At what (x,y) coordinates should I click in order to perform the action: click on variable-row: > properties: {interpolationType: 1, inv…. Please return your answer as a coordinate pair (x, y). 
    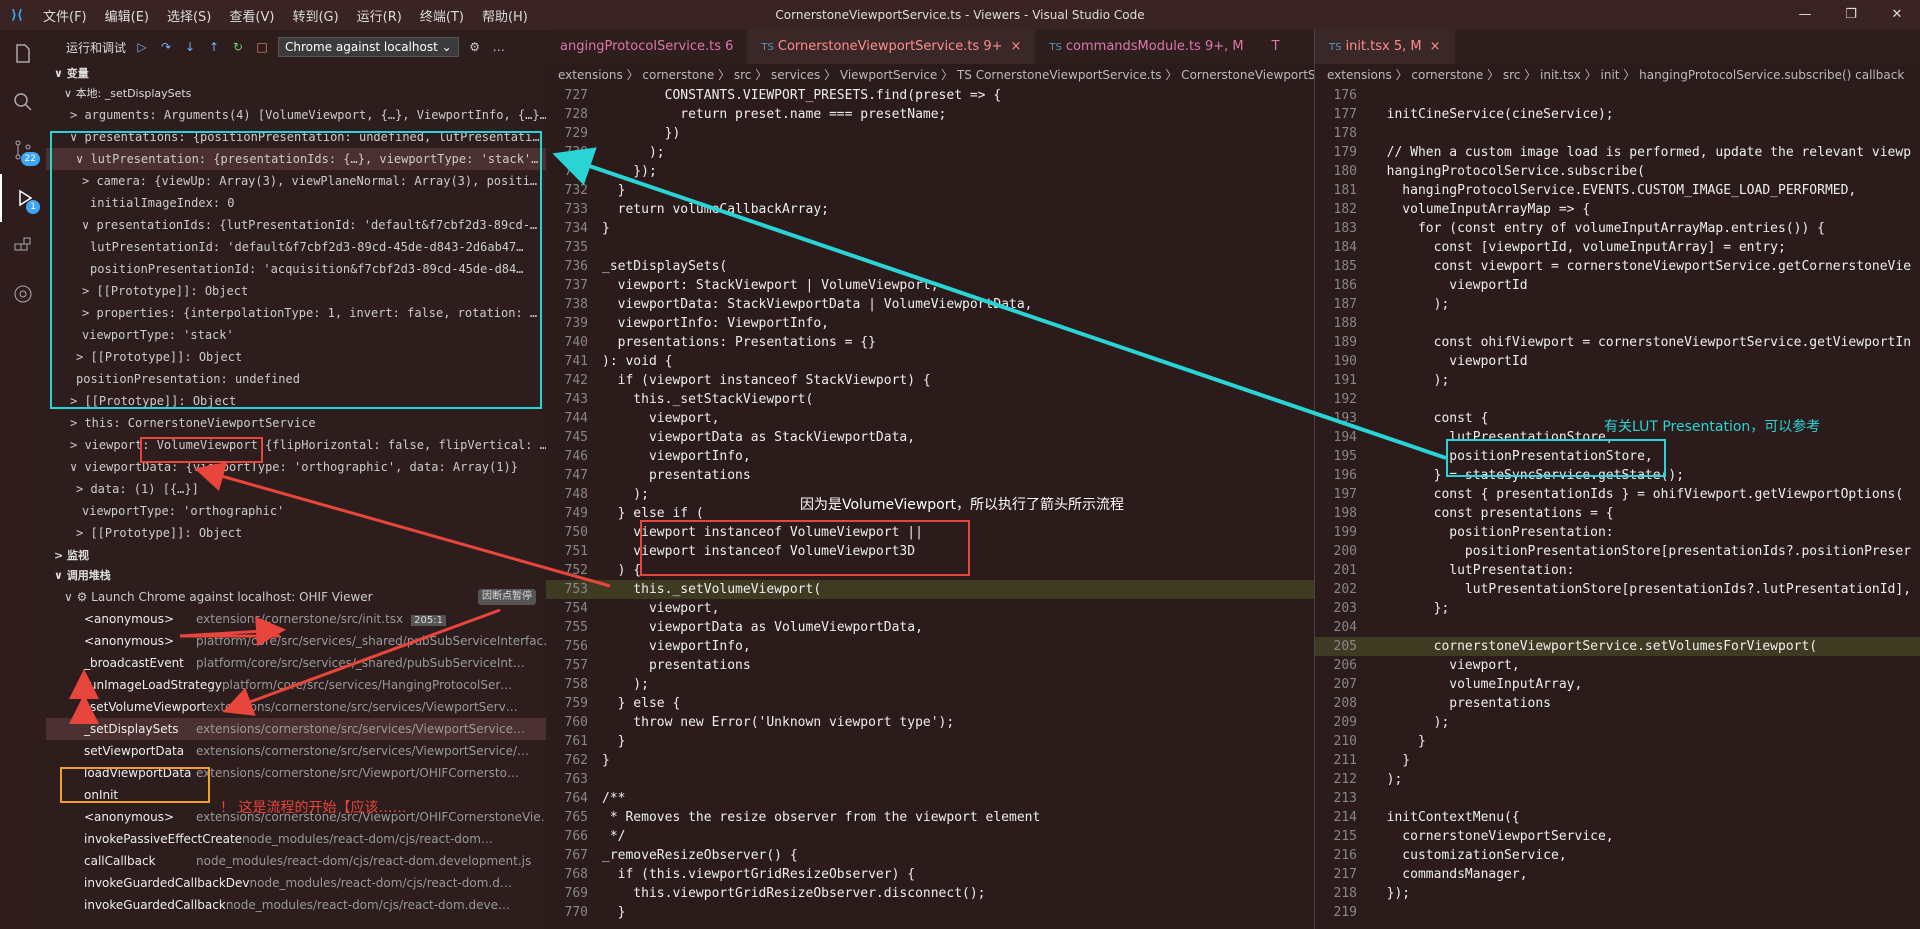
    Looking at the image, I should click on (296, 313).